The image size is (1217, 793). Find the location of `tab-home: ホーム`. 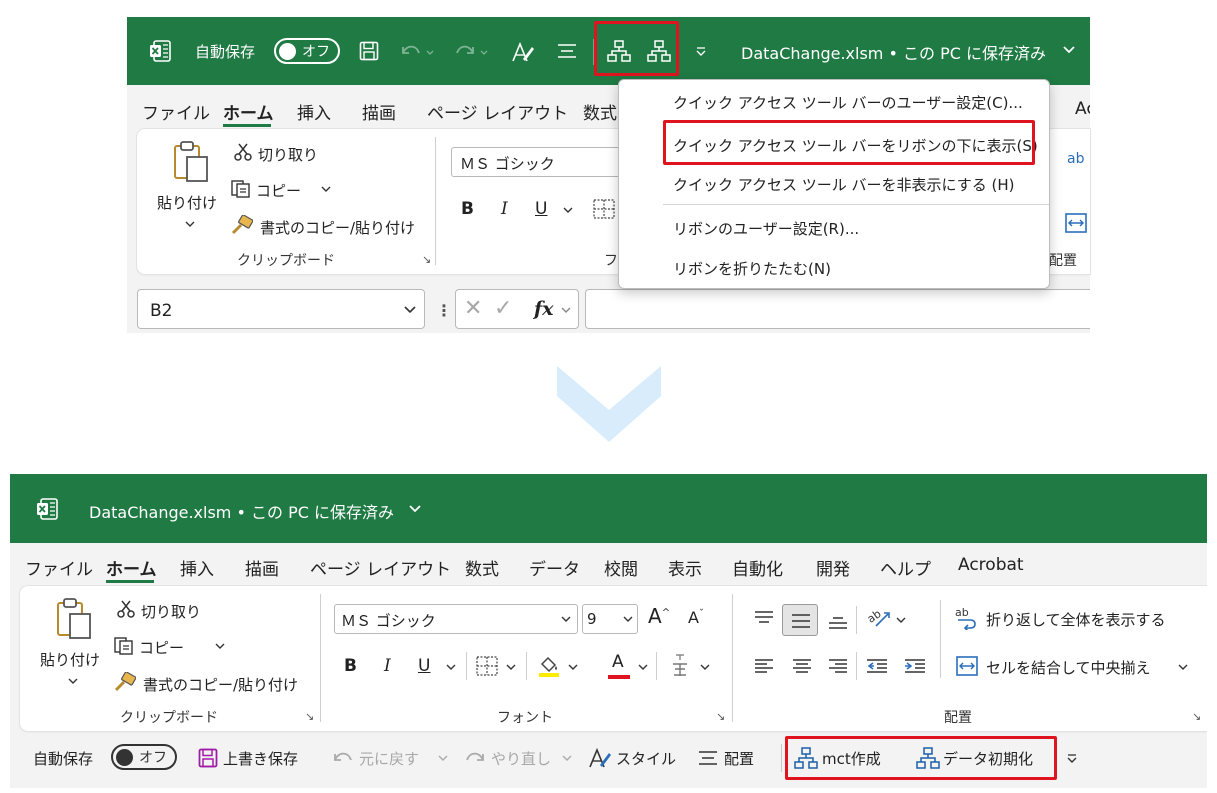

tab-home: ホーム is located at coordinates (248, 111).